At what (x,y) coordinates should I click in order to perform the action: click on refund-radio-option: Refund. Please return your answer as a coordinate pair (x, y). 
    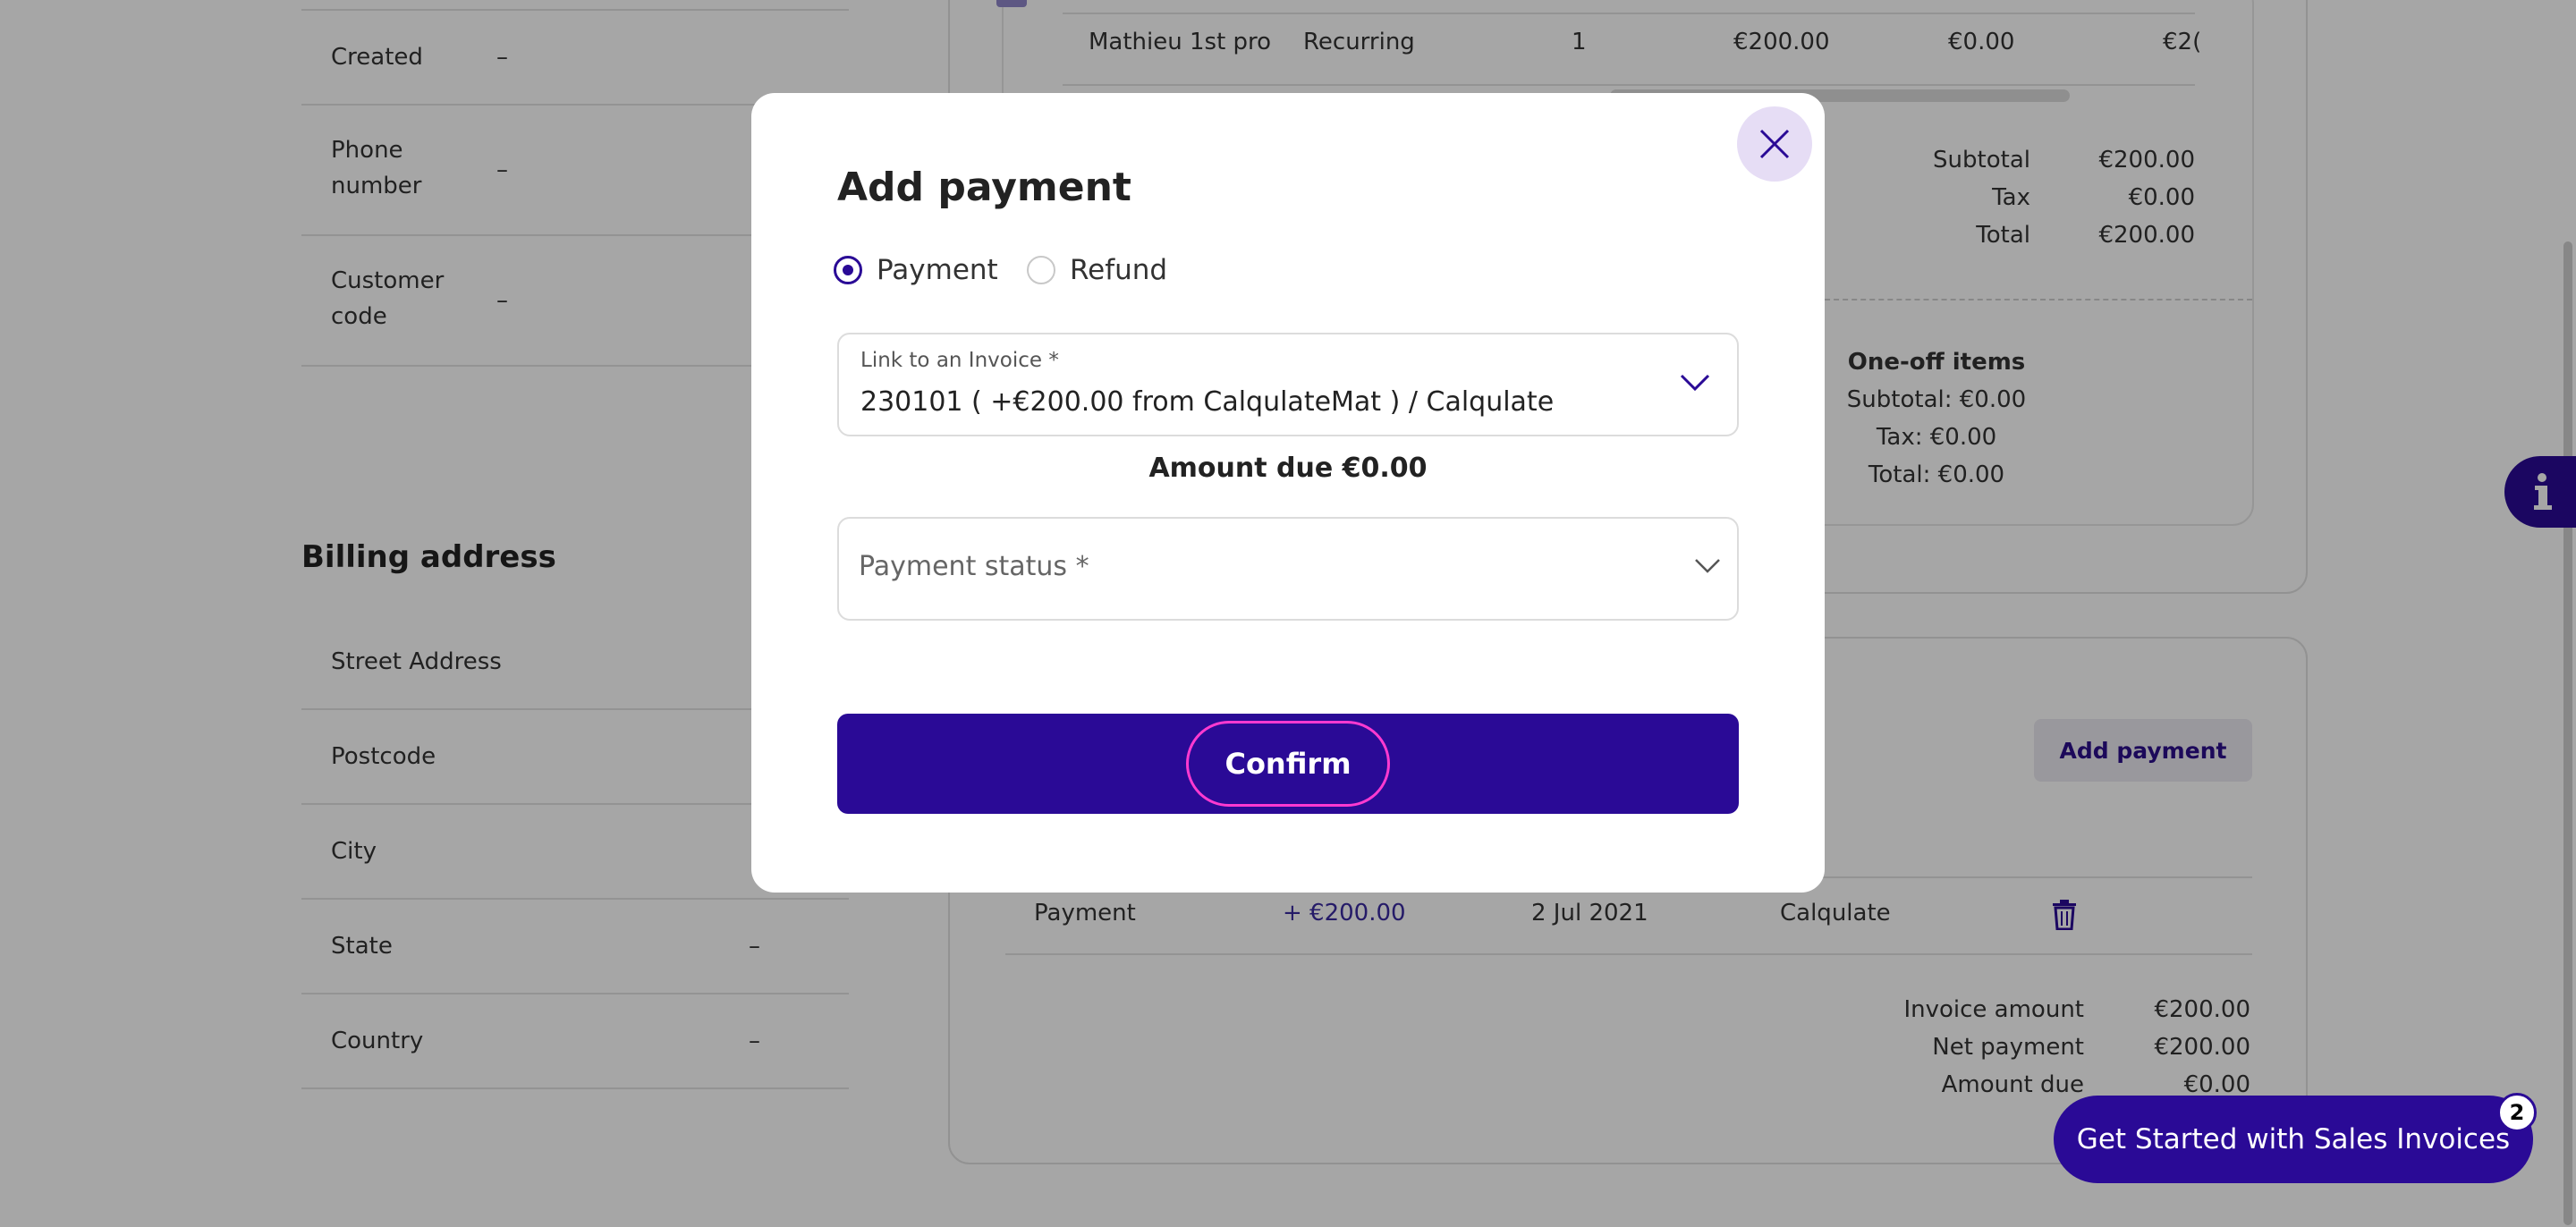
    Looking at the image, I should click on (1097, 270).